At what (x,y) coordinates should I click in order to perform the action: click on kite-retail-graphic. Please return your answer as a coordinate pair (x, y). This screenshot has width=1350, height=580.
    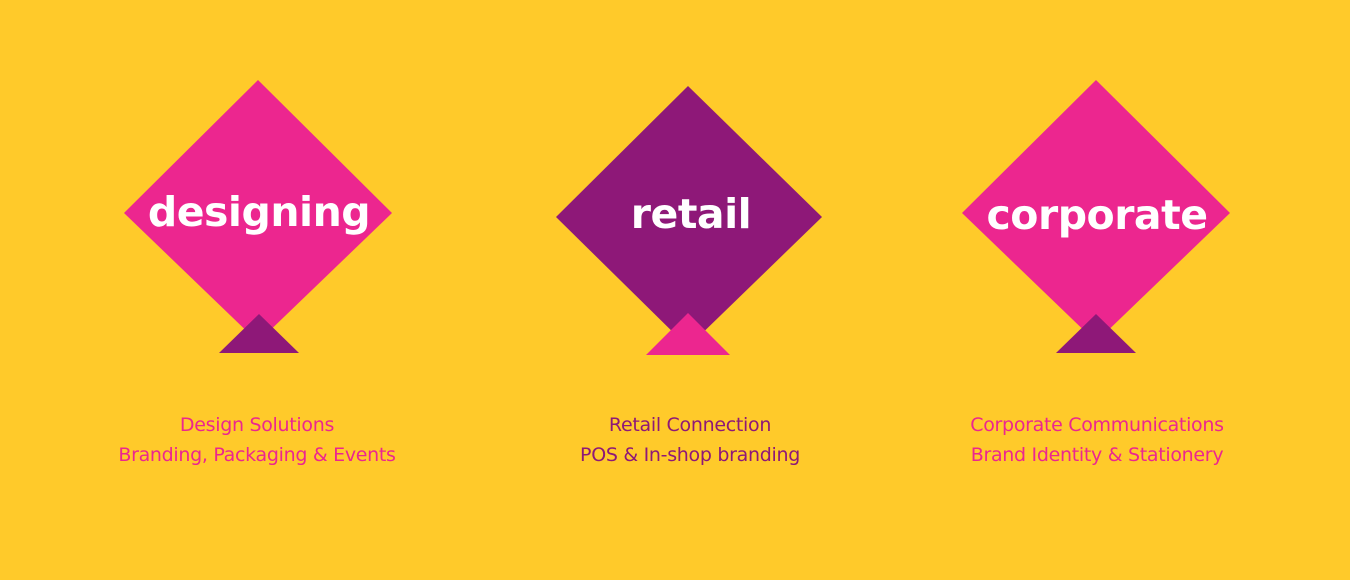
    Looking at the image, I should click on (689, 220).